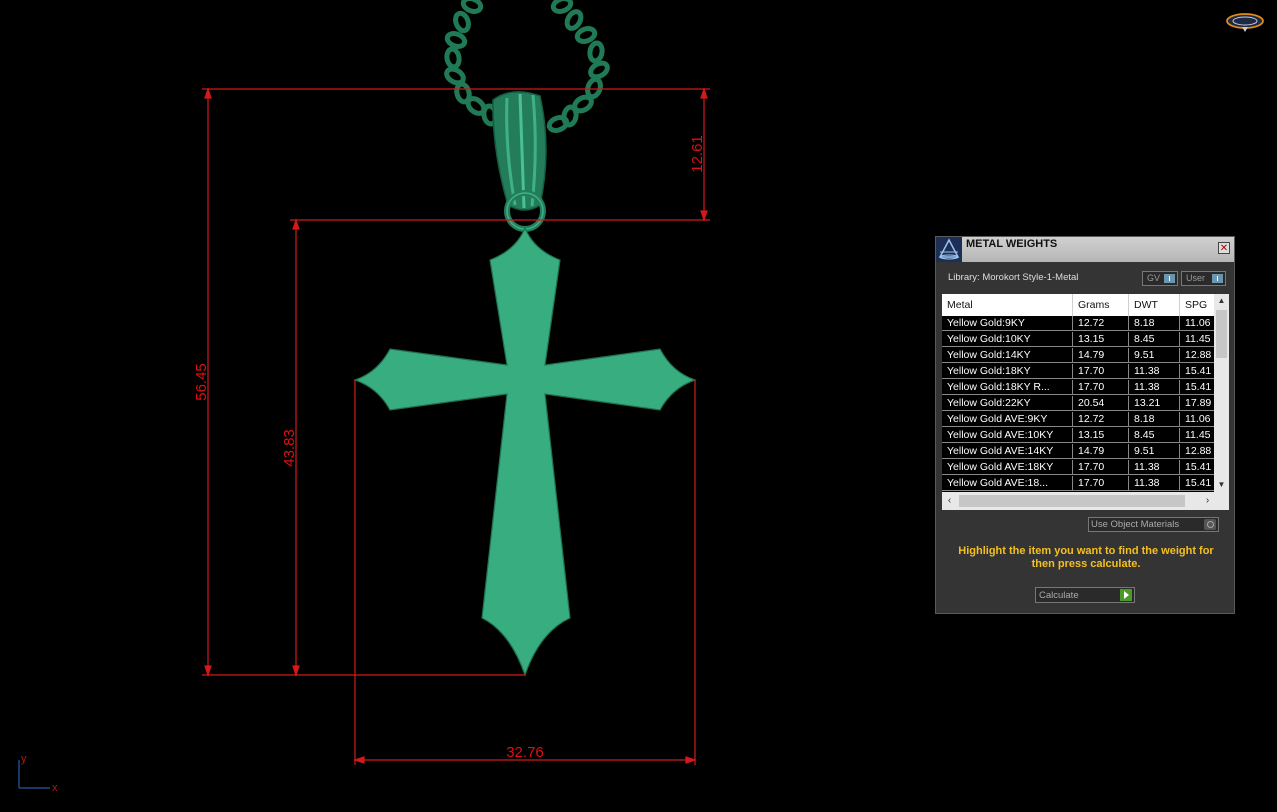 The image size is (1277, 812). What do you see at coordinates (1013, 277) in the screenshot?
I see `library-label: Library: Morokort Style-1-Metal` at bounding box center [1013, 277].